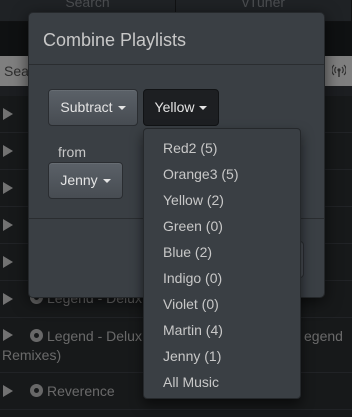  Describe the element at coordinates (79, 180) in the screenshot. I see `second-playlist-dropdown-label: Jenny` at that location.